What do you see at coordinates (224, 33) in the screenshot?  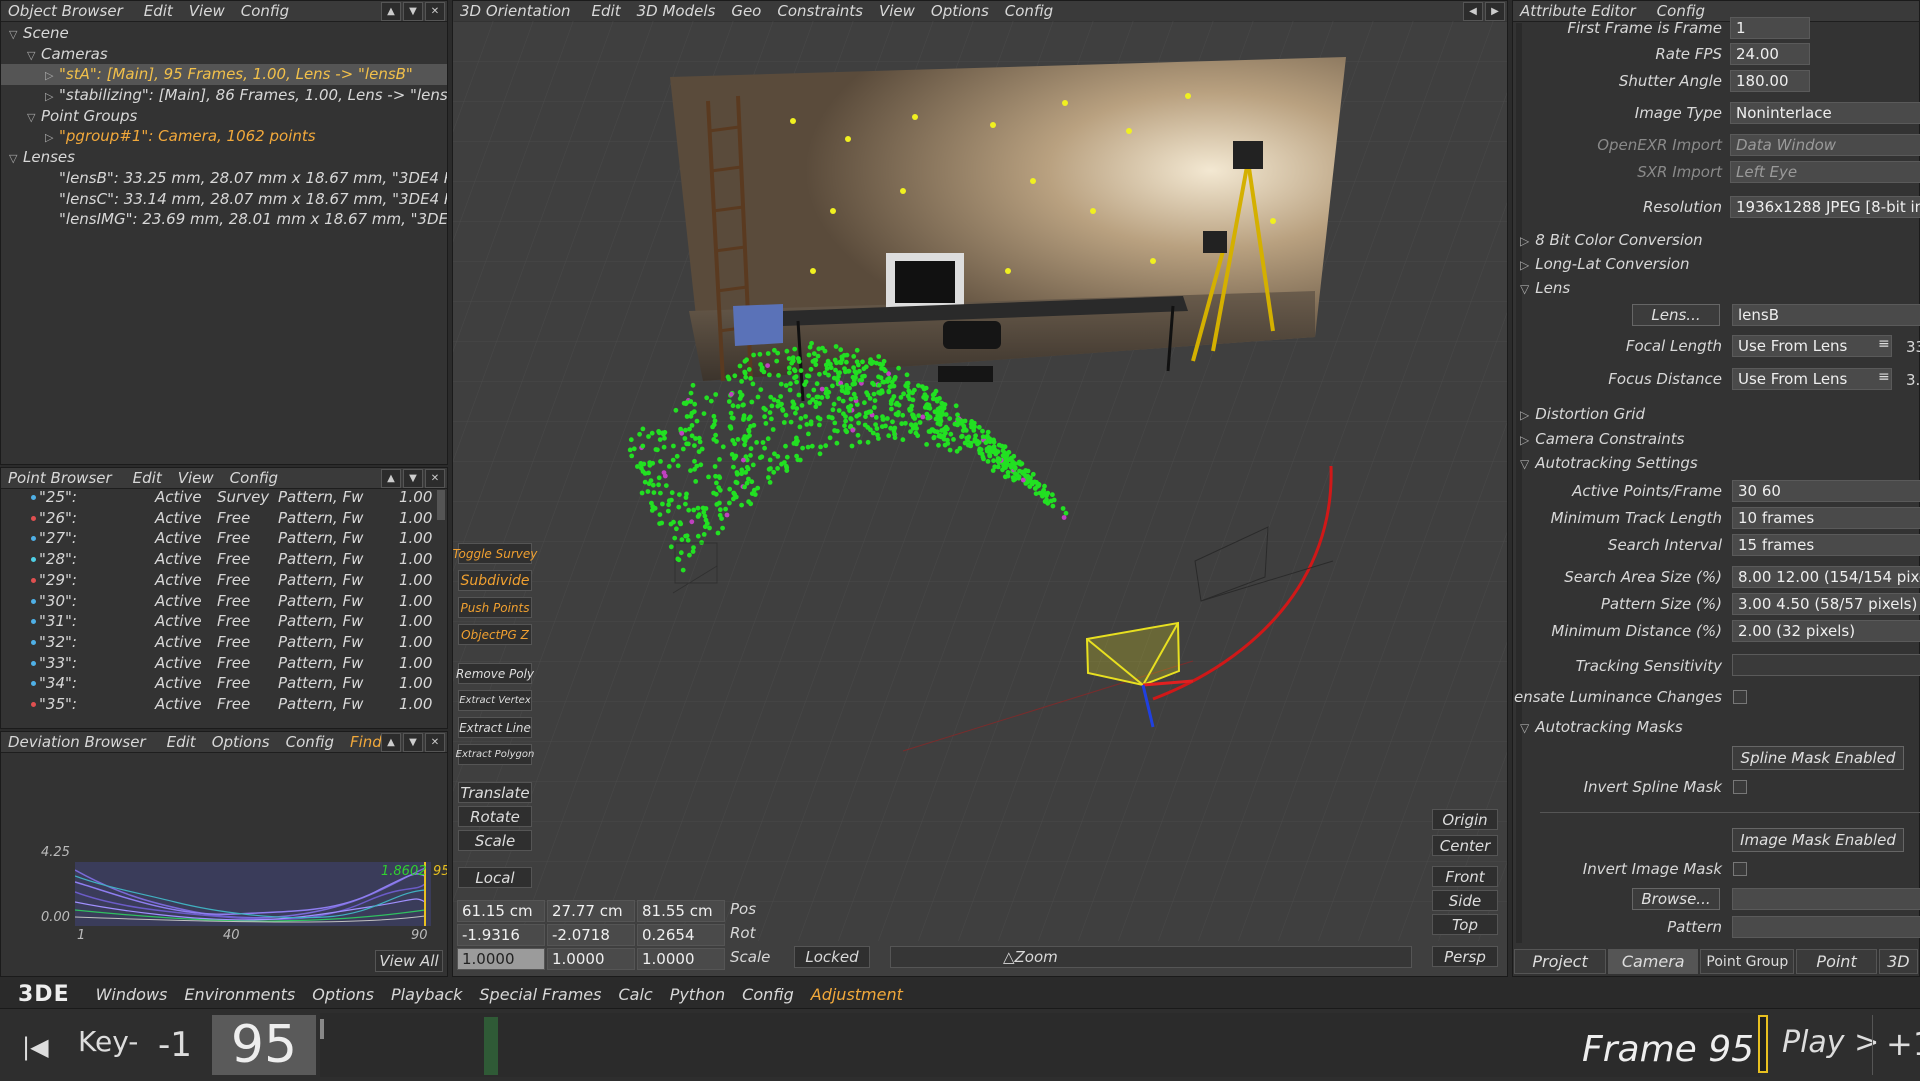 I see `tree-item: ▽Scene` at bounding box center [224, 33].